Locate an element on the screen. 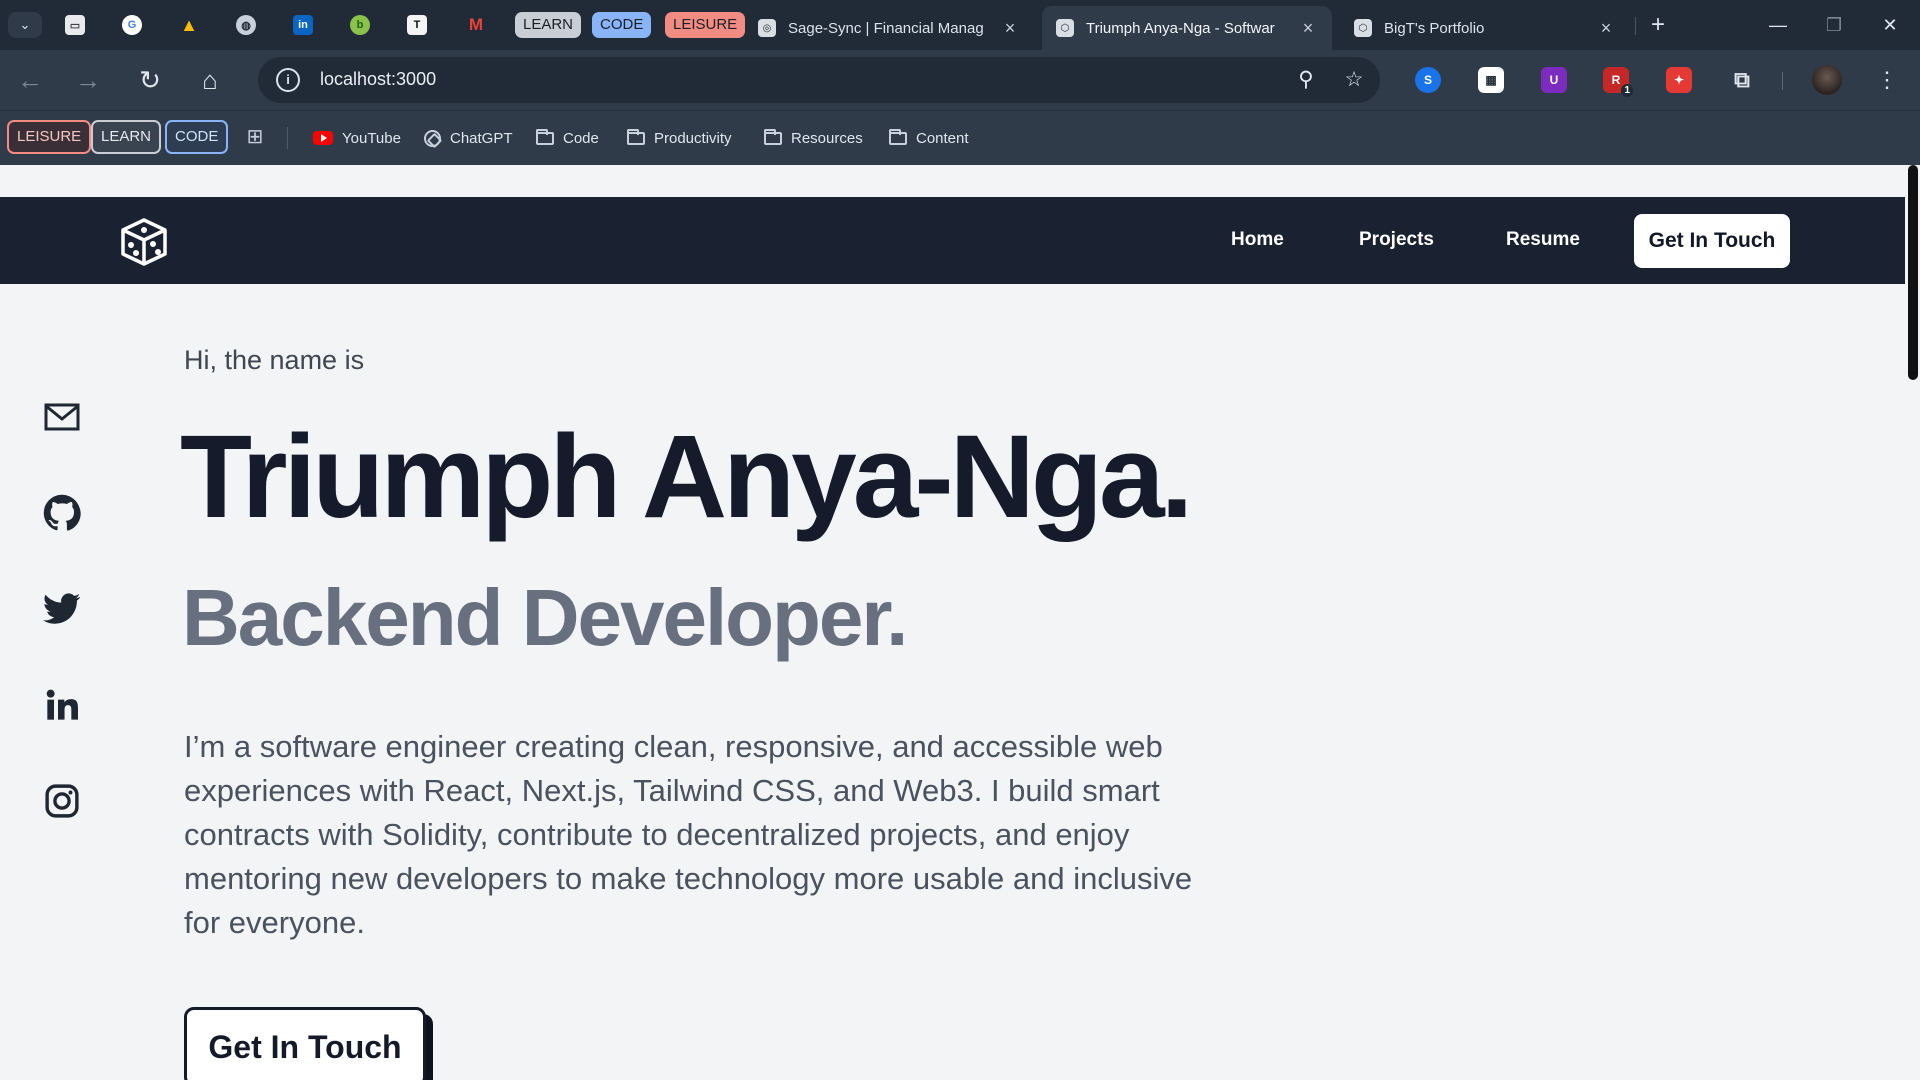  reload-icon: ↻ is located at coordinates (150, 80).